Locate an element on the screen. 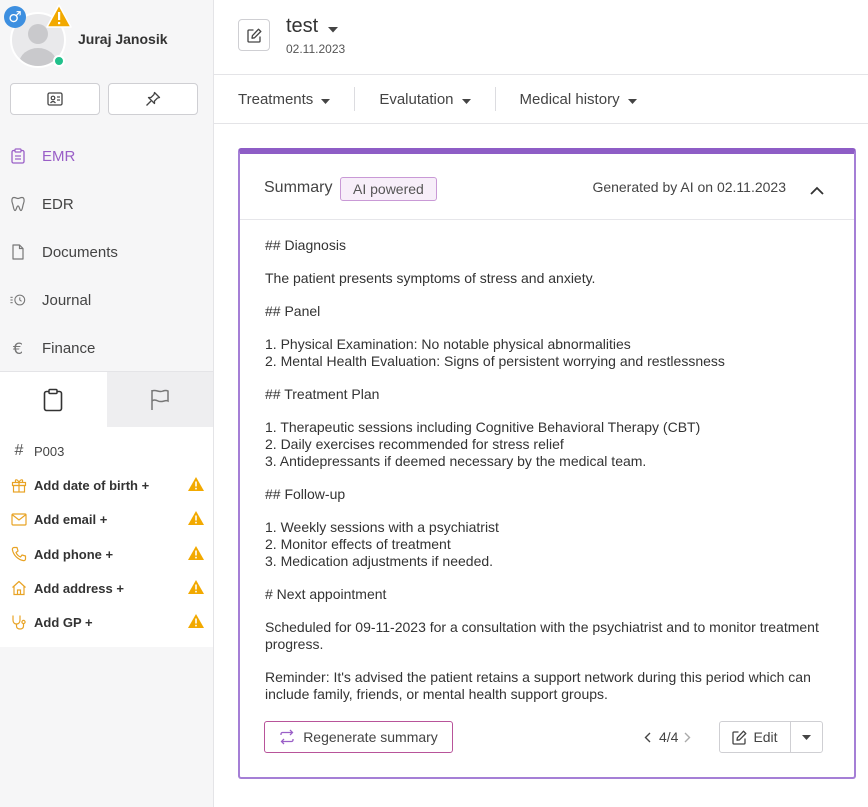 The height and width of the screenshot is (807, 868). gender-male-icon: ♂ is located at coordinates (15, 17).